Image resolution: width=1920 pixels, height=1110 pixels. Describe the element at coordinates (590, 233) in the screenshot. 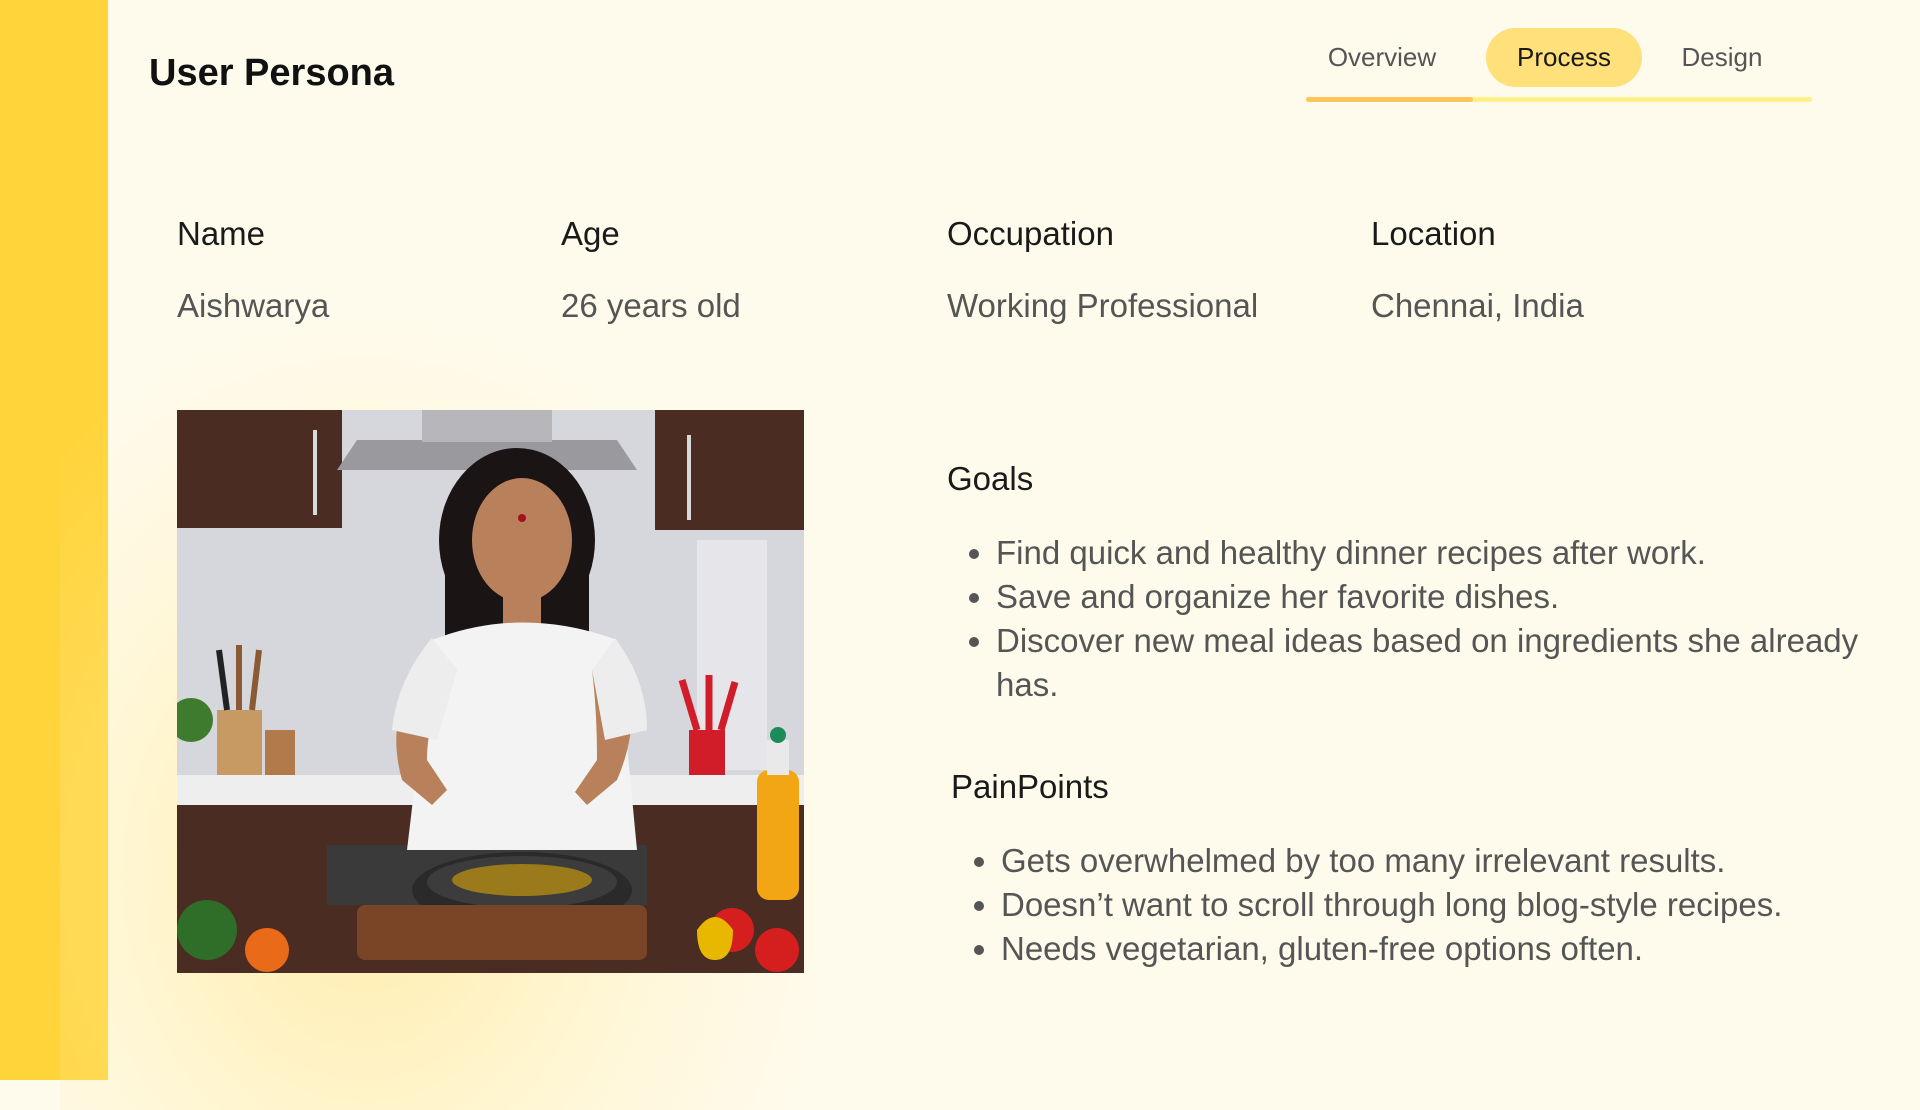

I see `age-label: Age` at that location.